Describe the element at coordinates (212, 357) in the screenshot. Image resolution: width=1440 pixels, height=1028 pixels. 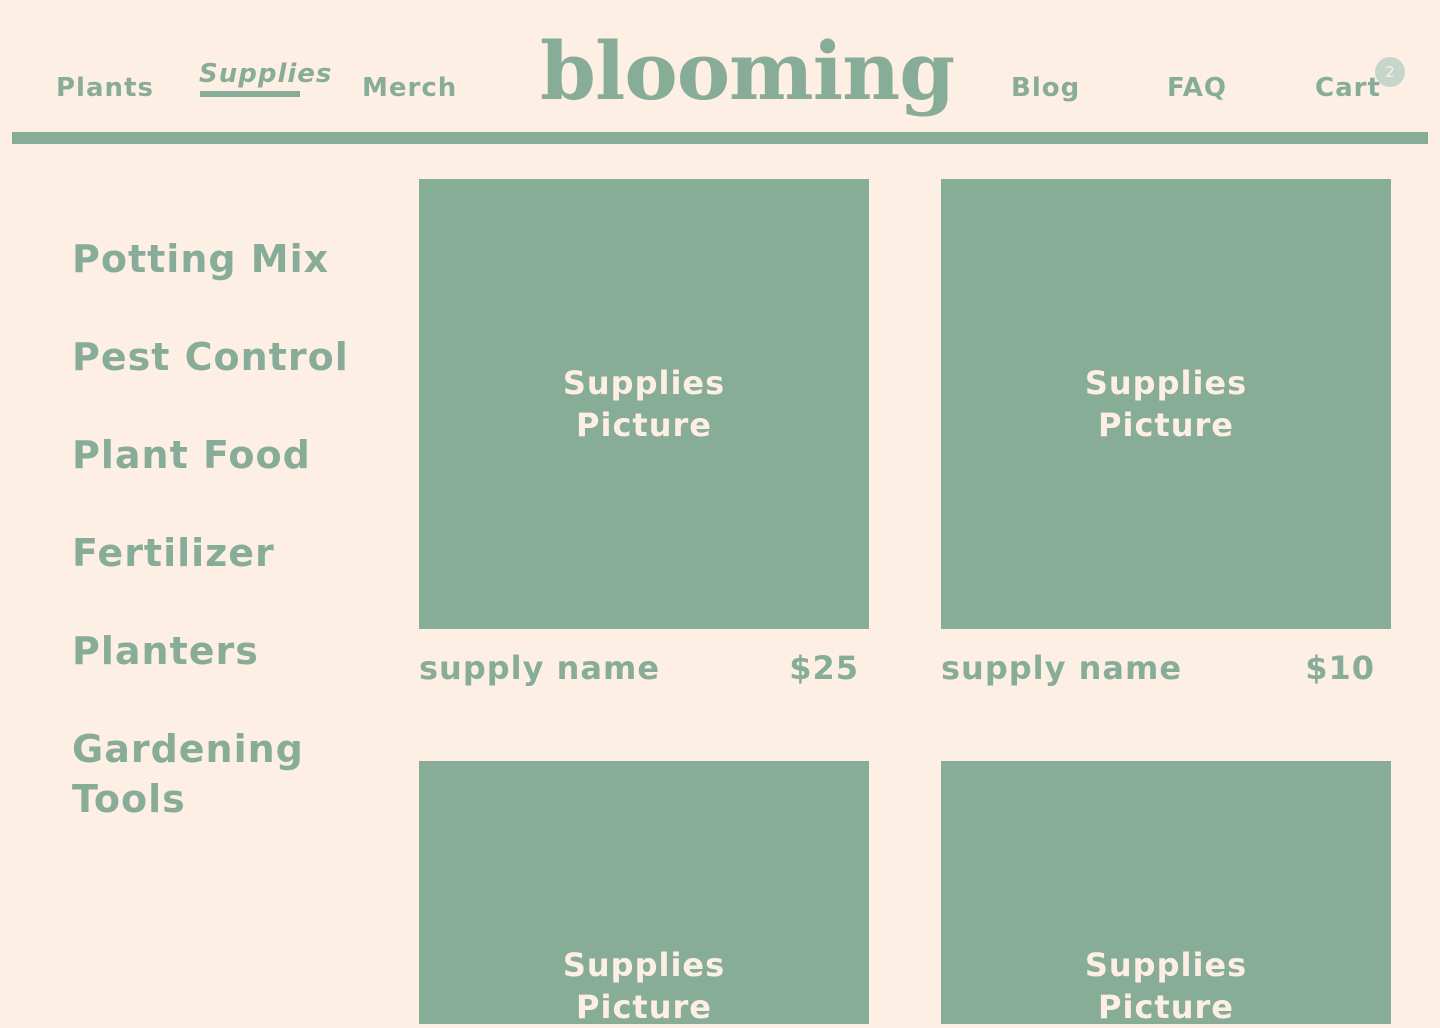
I see `category-pest-control: Pest Control` at that location.